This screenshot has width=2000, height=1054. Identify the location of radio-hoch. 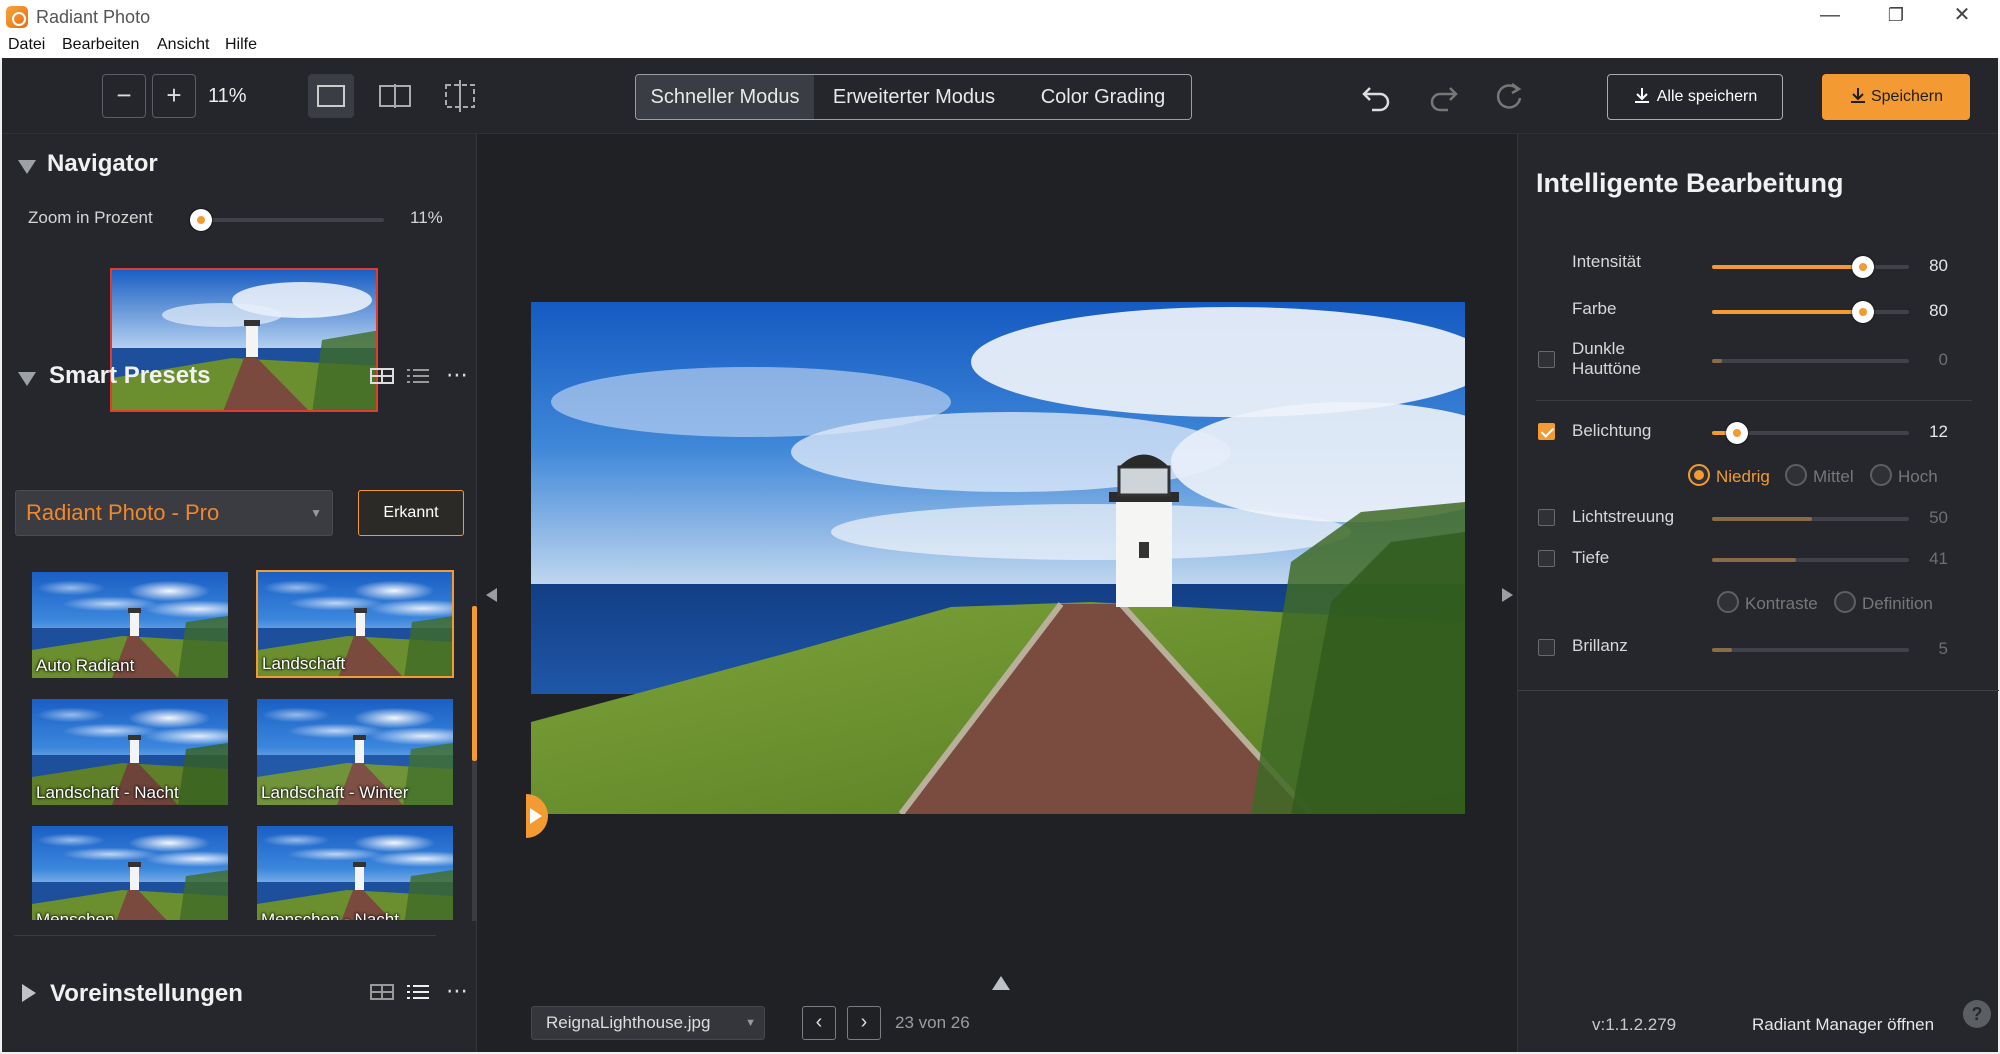
(1881, 475).